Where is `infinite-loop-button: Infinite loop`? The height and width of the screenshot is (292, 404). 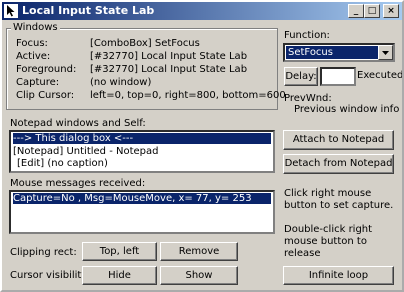 infinite-loop-button: Infinite loop is located at coordinates (338, 275).